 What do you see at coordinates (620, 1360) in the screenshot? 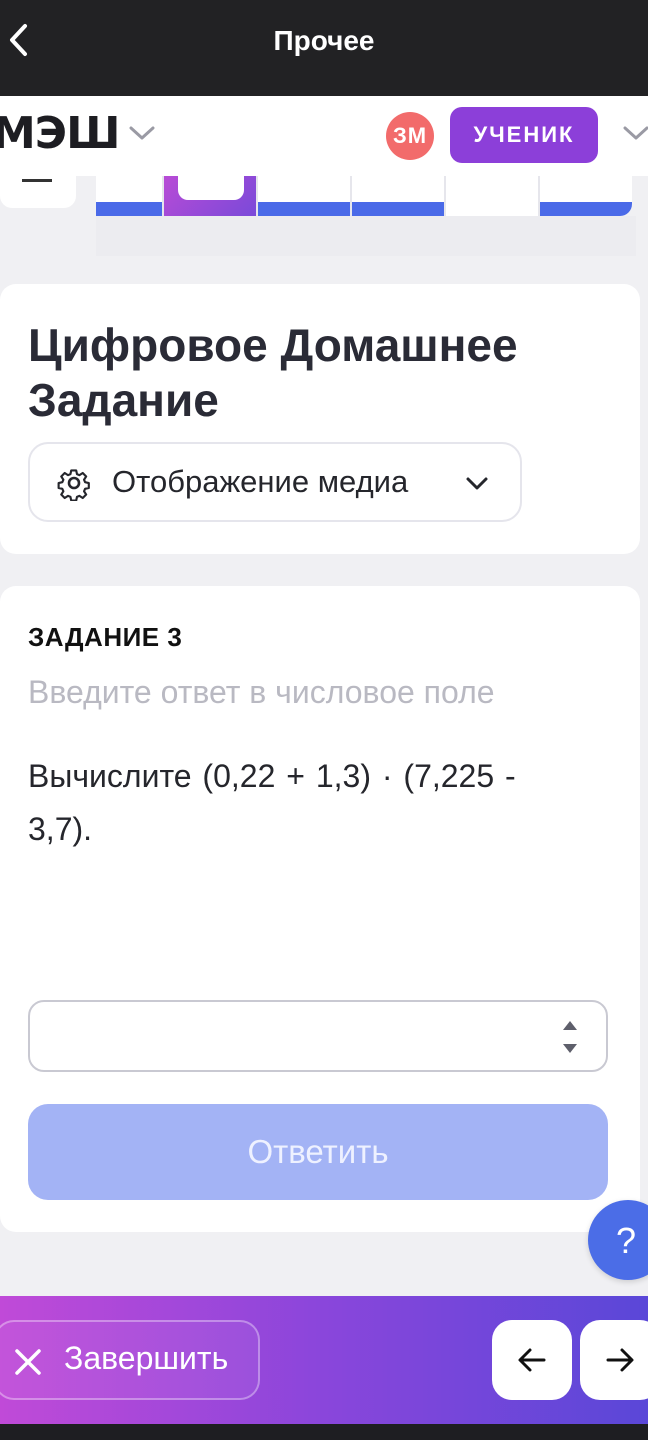
I see `arrow-right-icon` at bounding box center [620, 1360].